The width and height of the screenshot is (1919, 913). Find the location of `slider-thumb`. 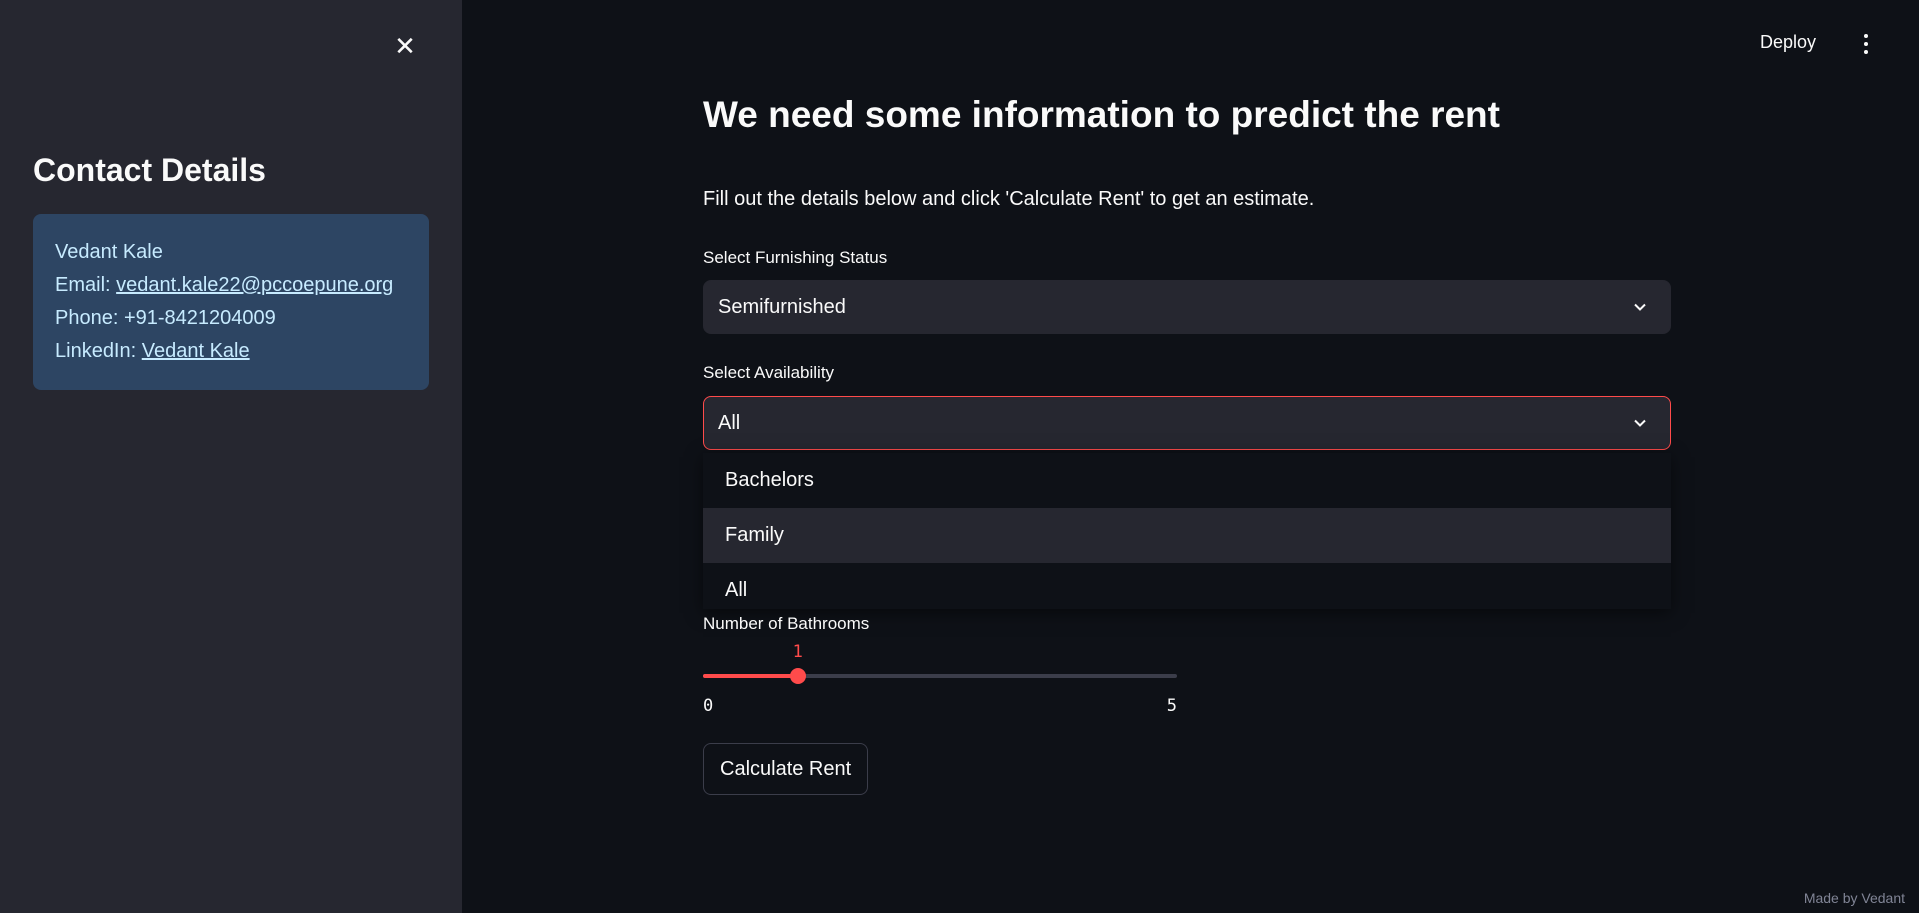

slider-thumb is located at coordinates (797, 676).